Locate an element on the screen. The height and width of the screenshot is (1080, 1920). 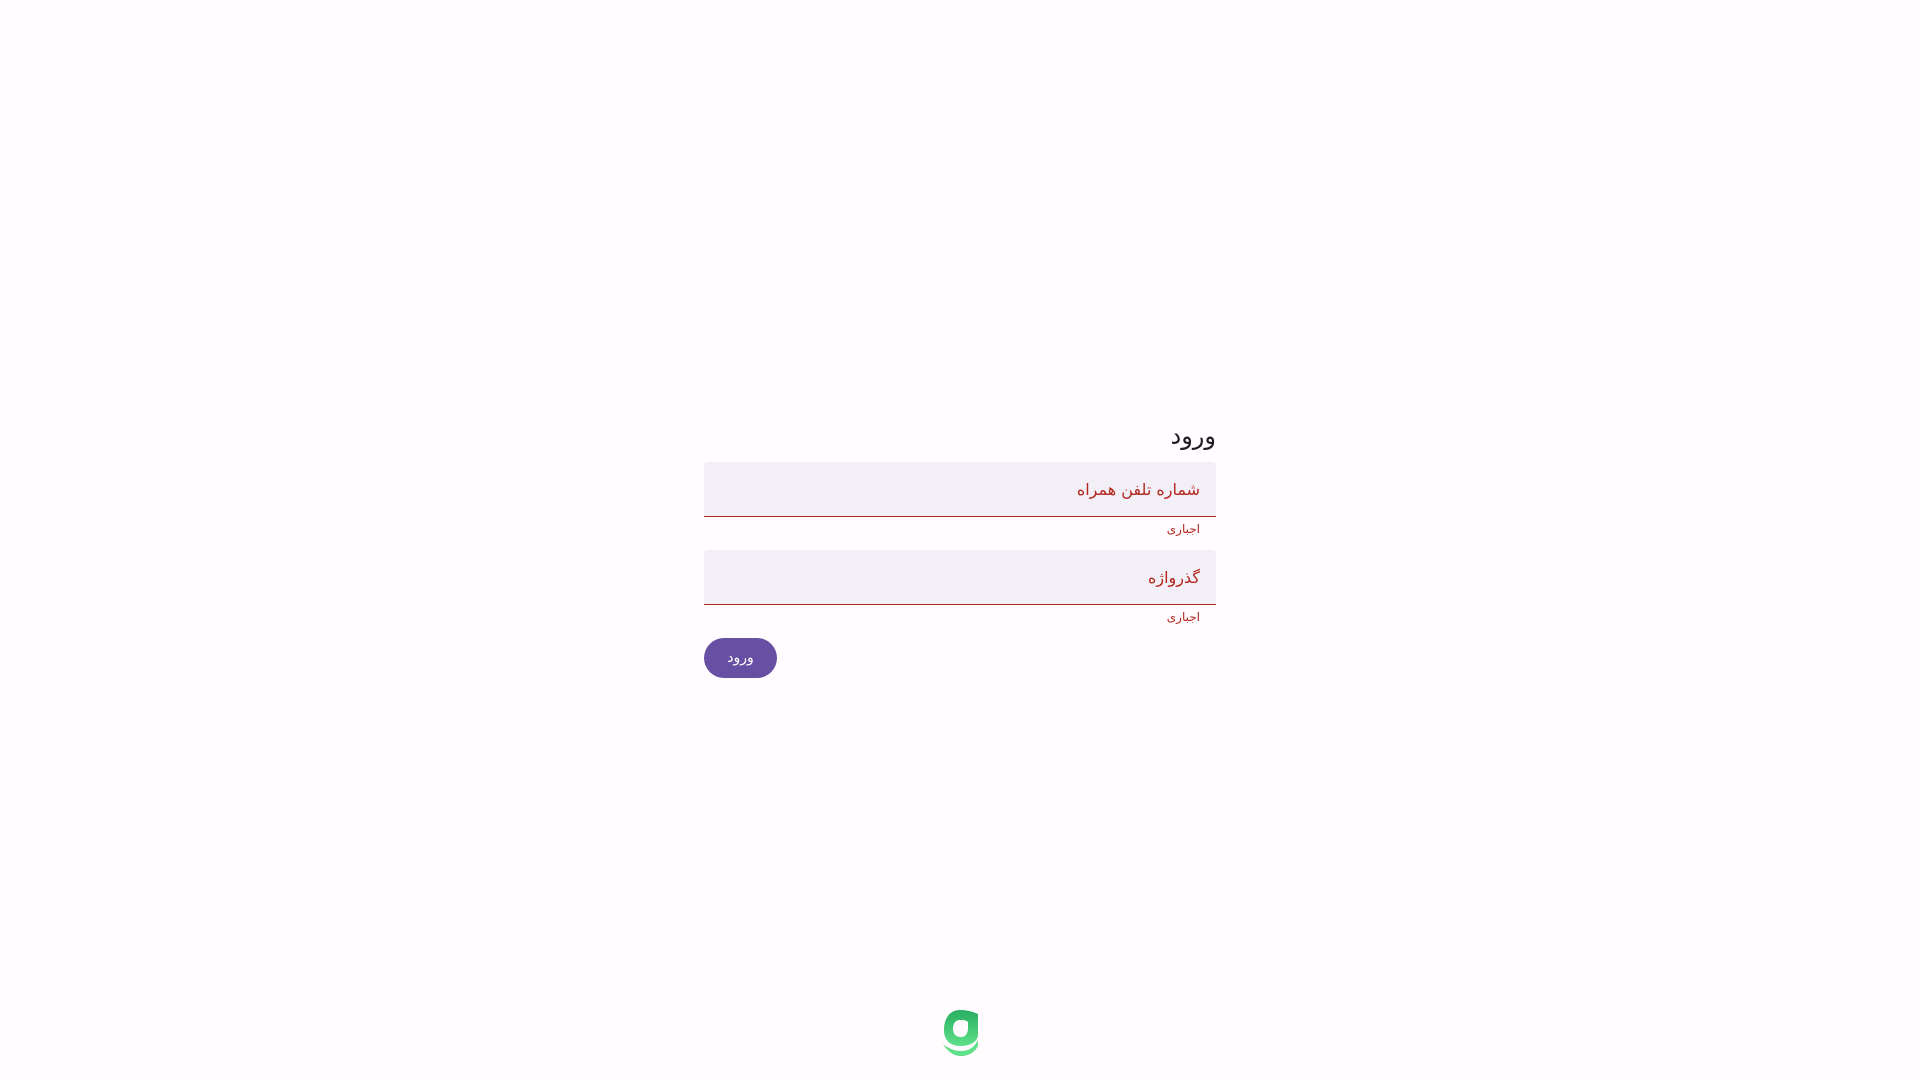
phone-input is located at coordinates (960, 489).